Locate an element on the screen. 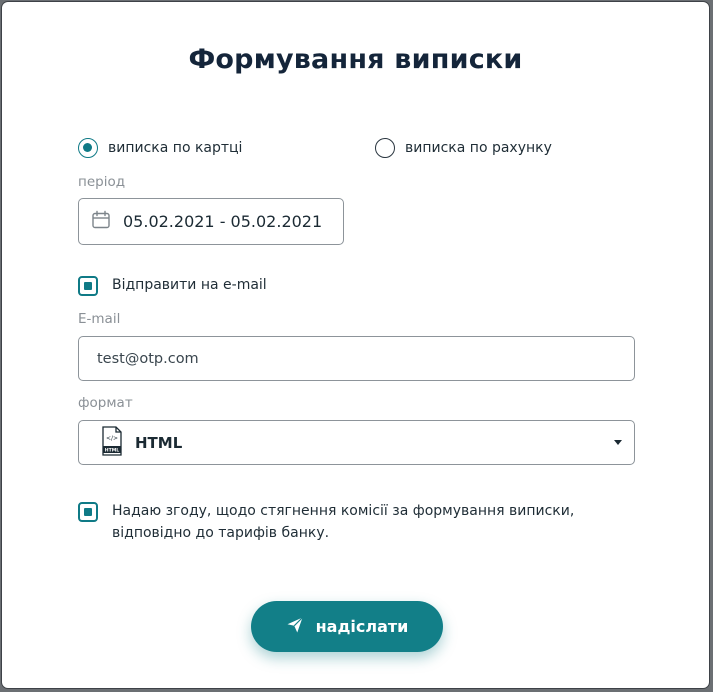 The image size is (713, 692). send-icon is located at coordinates (295, 627).